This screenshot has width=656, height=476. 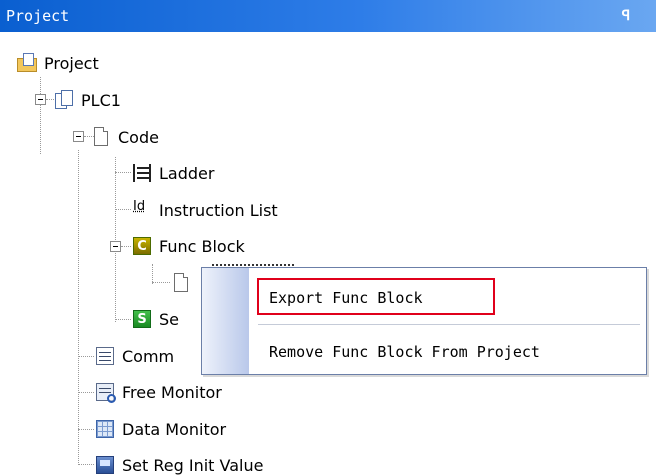 I want to click on tree-node-ladder: Ladder, so click(x=172, y=173).